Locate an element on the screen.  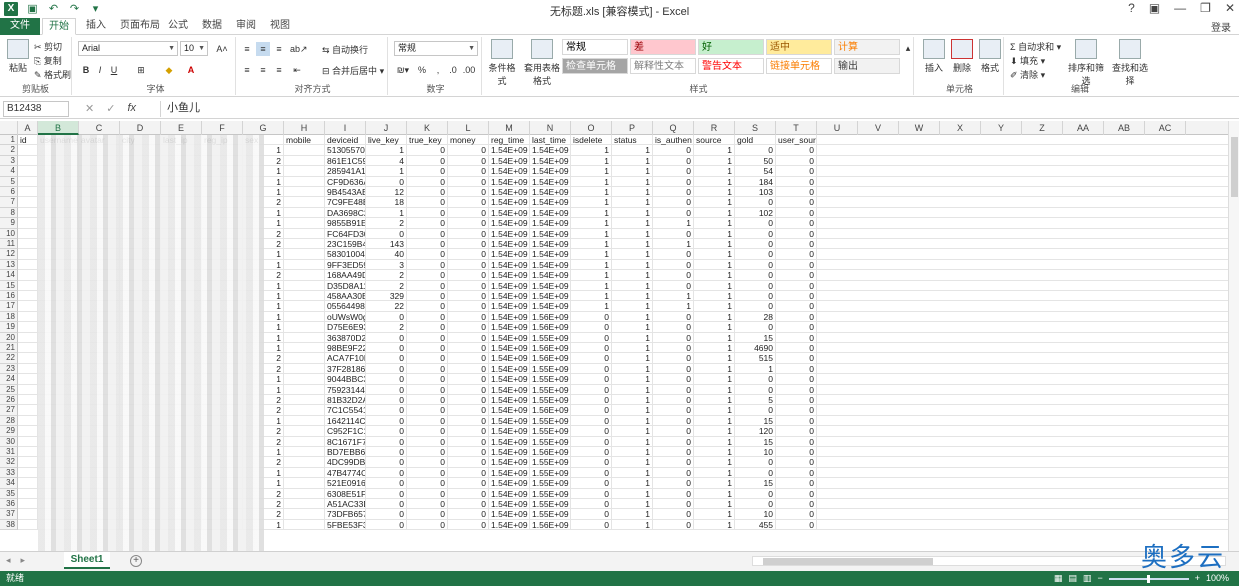
column-header-Q: Q is located at coordinates (673, 128).